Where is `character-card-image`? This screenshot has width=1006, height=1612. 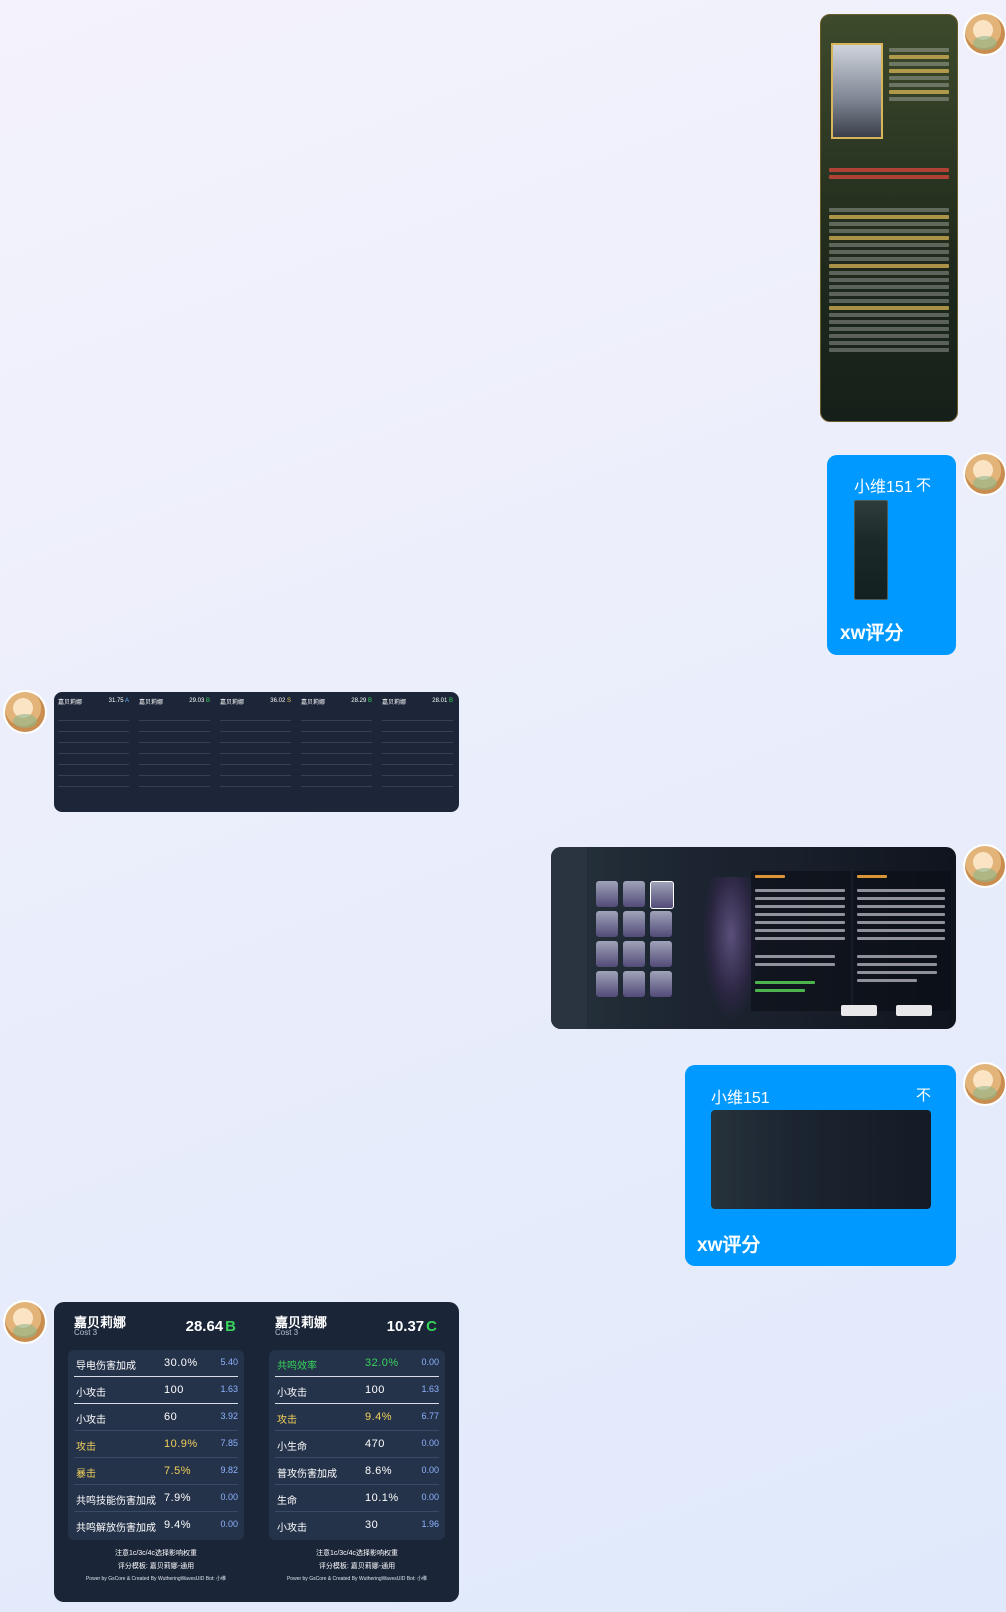 character-card-image is located at coordinates (889, 218).